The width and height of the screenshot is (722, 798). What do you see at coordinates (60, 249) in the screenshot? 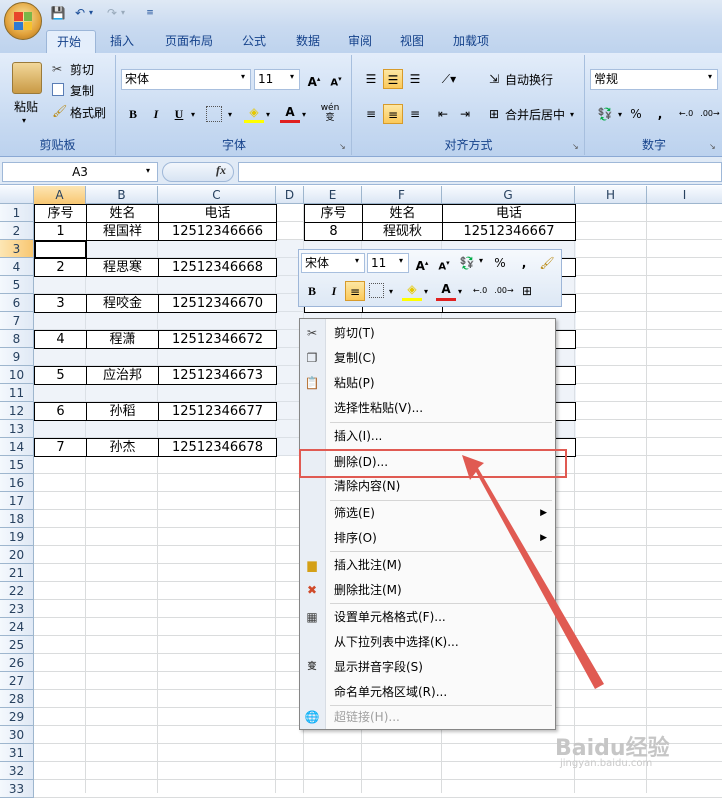
I see `active-cell` at bounding box center [60, 249].